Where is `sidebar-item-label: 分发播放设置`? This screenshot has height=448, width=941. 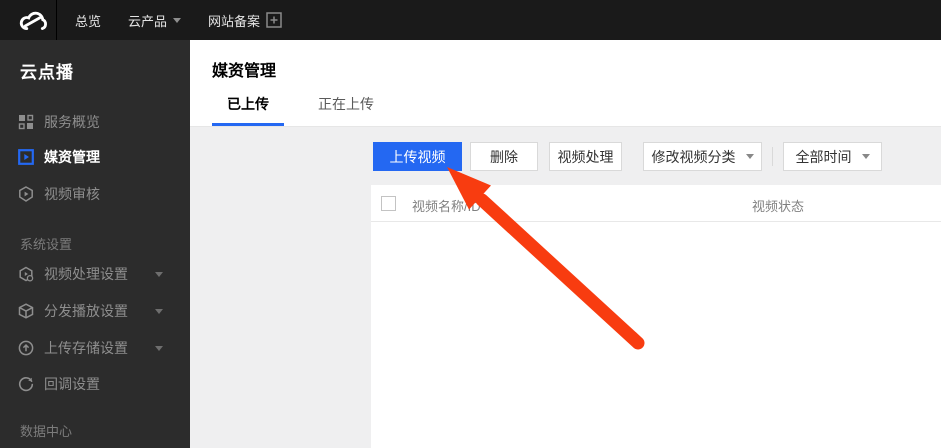
sidebar-item-label: 分发播放设置 is located at coordinates (86, 311).